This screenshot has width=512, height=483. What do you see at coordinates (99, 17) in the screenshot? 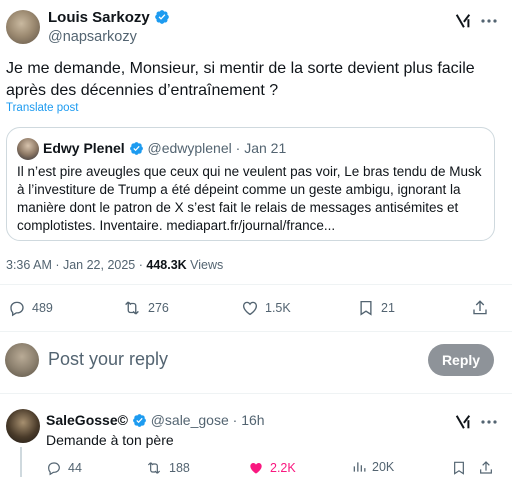
I see `author-name: Louis Sarkozy` at bounding box center [99, 17].